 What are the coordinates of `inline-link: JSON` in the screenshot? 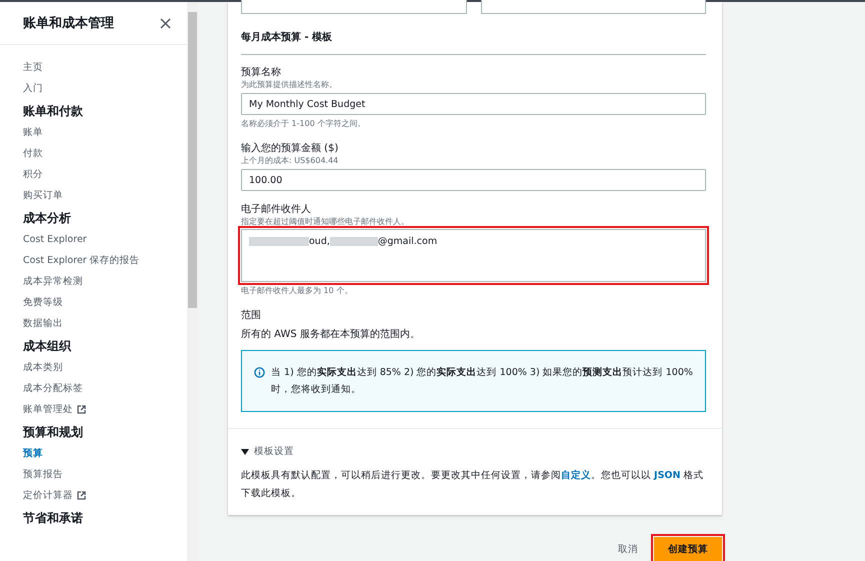 It's located at (667, 476).